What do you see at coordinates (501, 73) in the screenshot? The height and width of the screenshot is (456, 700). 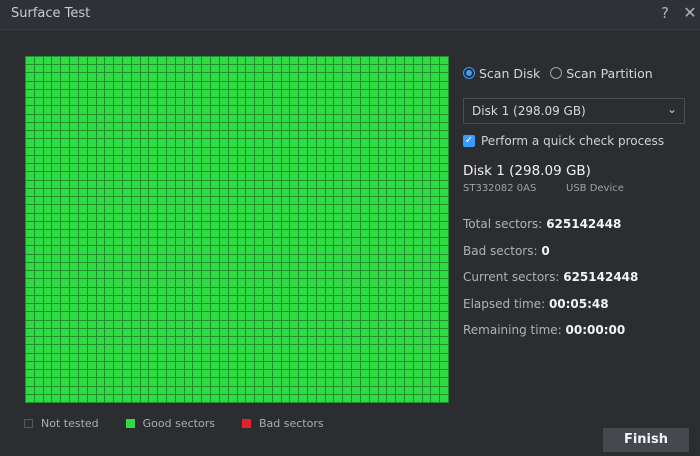 I see `scan-disk-radio: Scan Disk` at bounding box center [501, 73].